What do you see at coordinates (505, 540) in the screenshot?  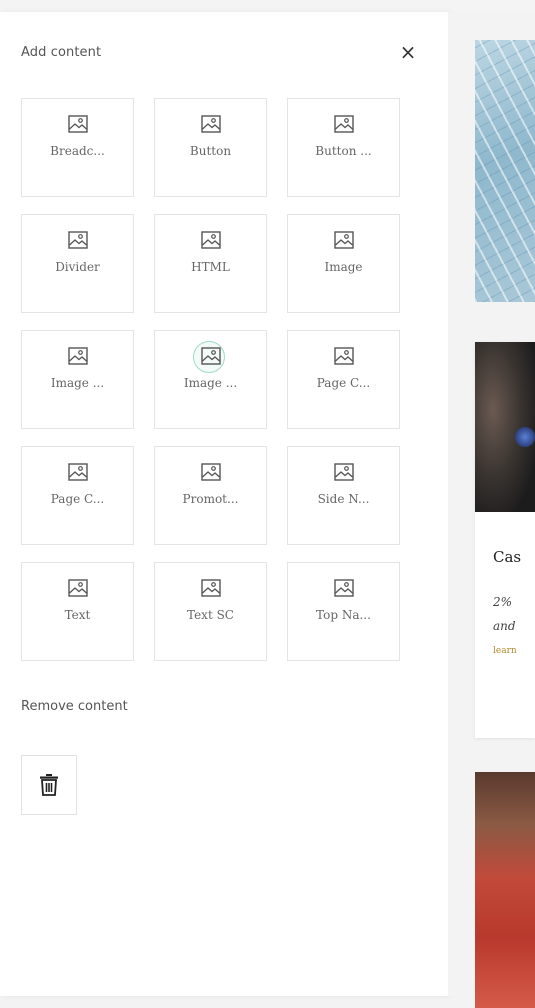 I see `preview-card-article: Cas 2% and learn` at bounding box center [505, 540].